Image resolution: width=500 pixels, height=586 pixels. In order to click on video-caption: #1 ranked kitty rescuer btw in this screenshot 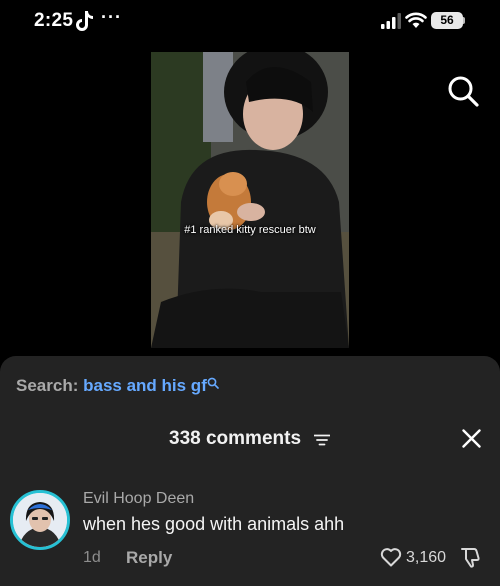, I will do `click(250, 230)`.